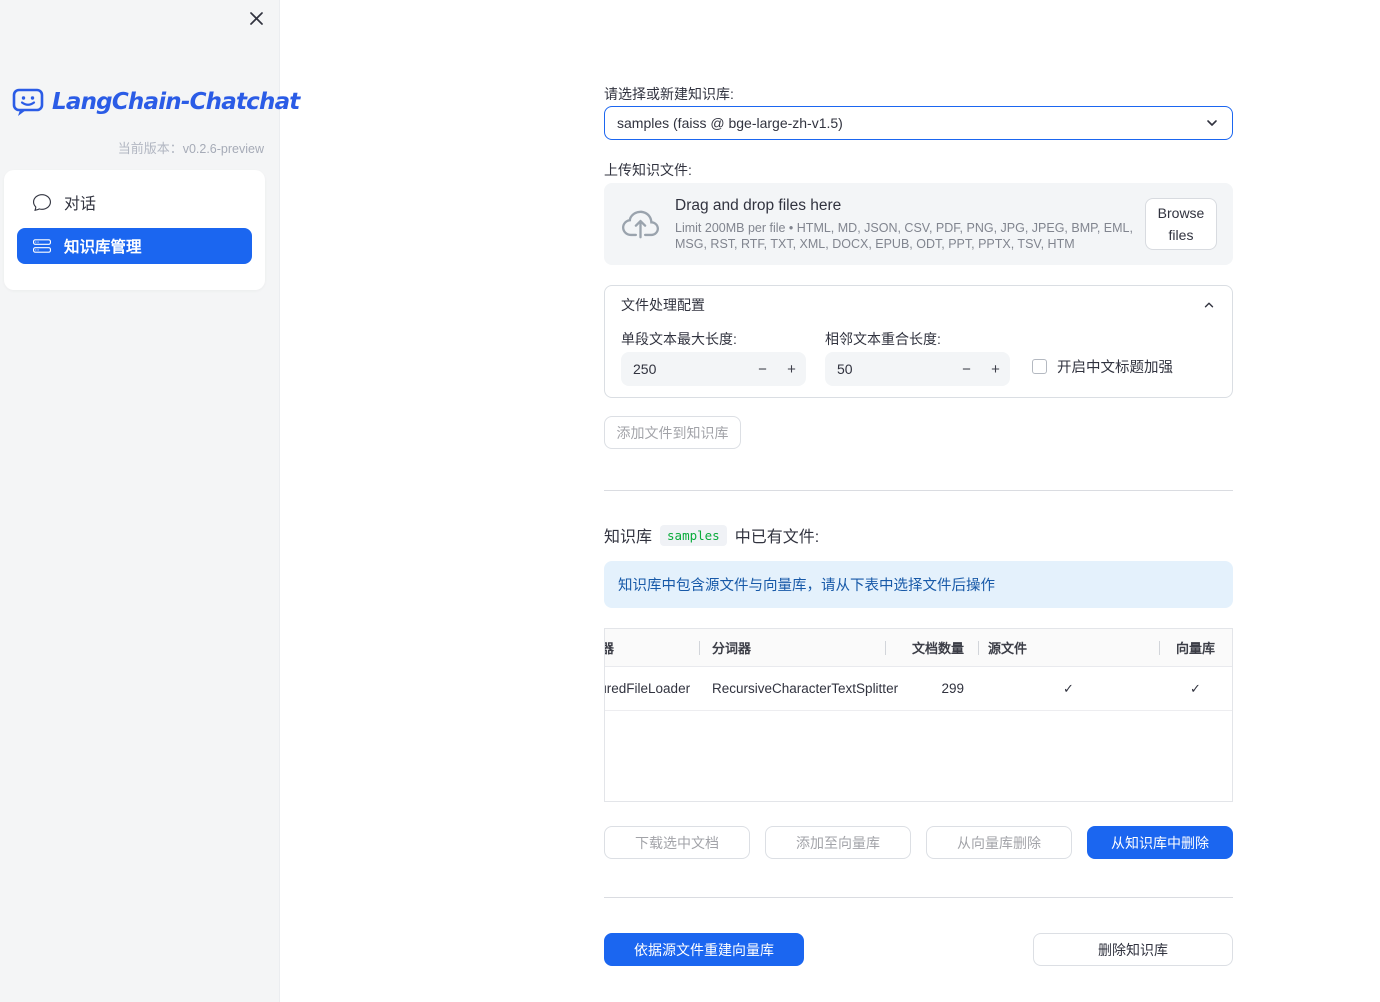  What do you see at coordinates (917, 369) in the screenshot?
I see `overlap-input: 50 − +` at bounding box center [917, 369].